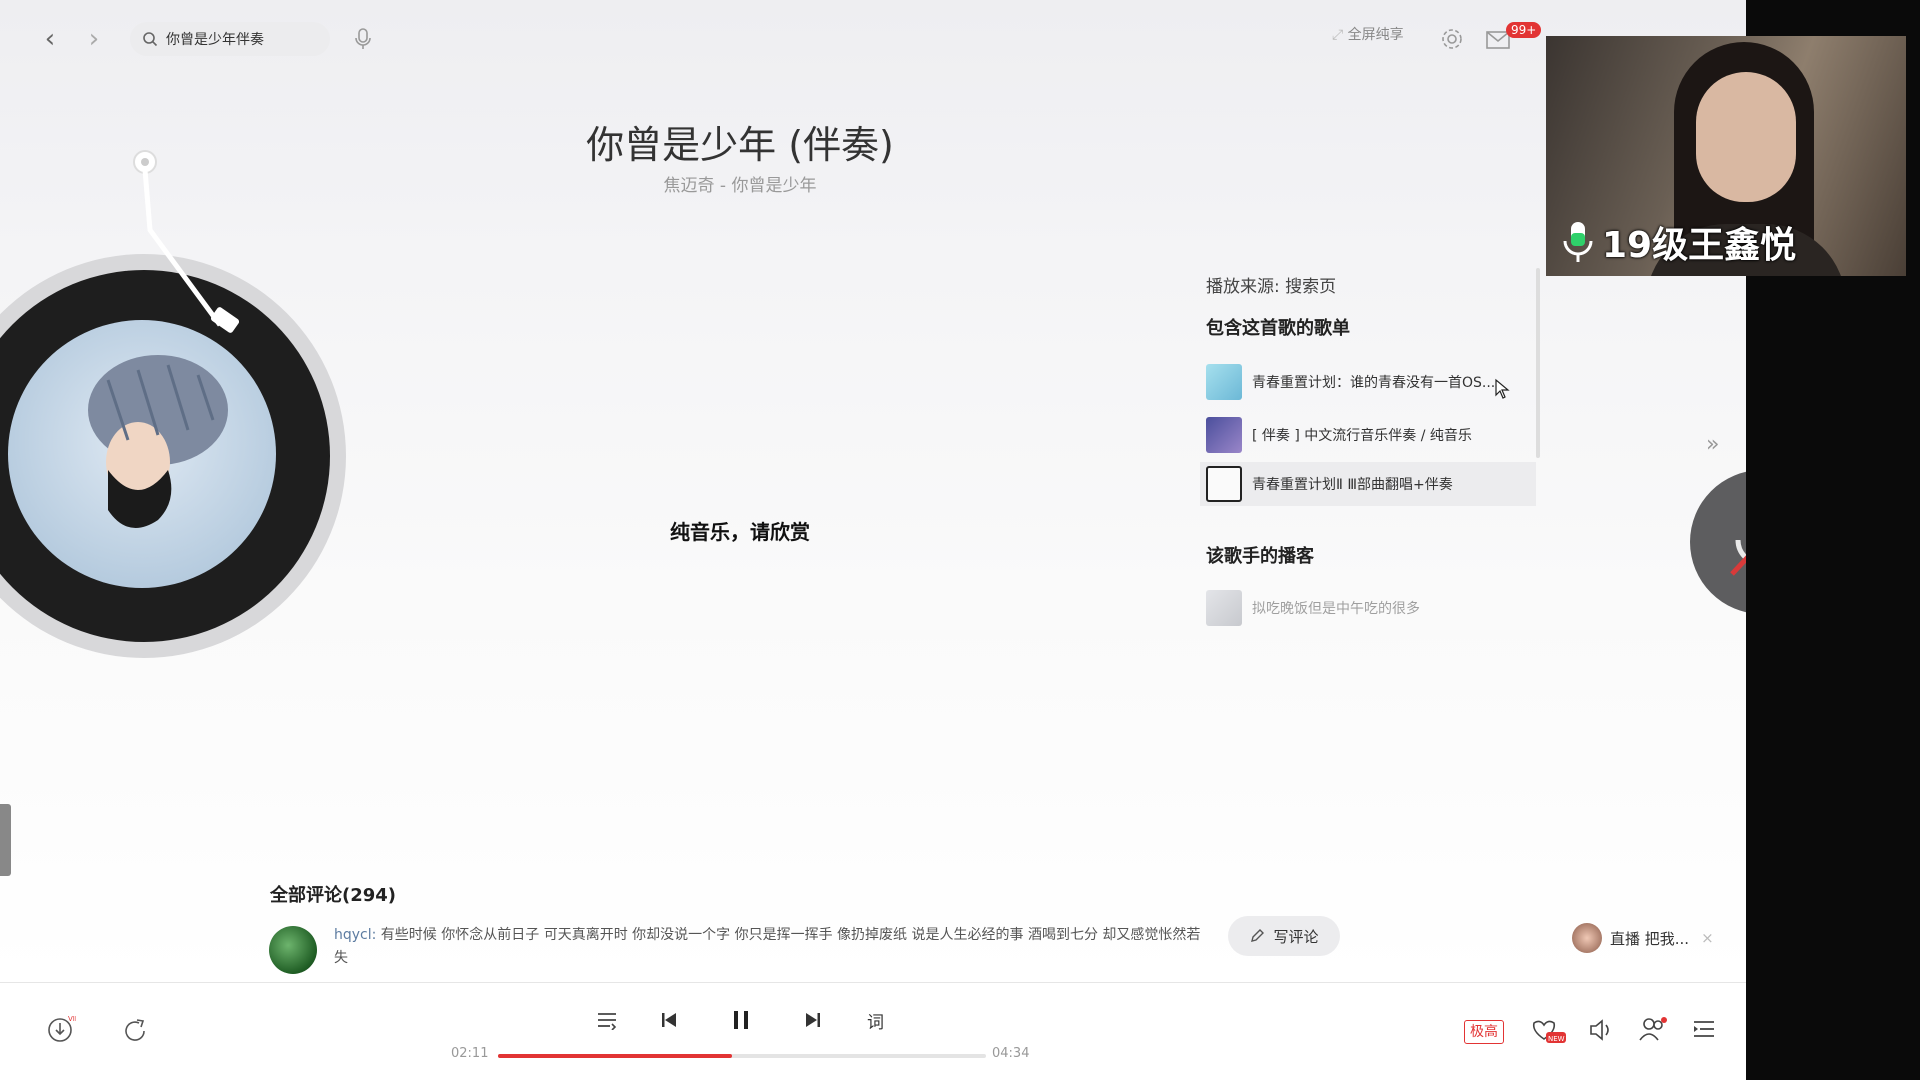 This screenshot has height=1080, width=1920. I want to click on mail-badge: 99+, so click(1524, 30).